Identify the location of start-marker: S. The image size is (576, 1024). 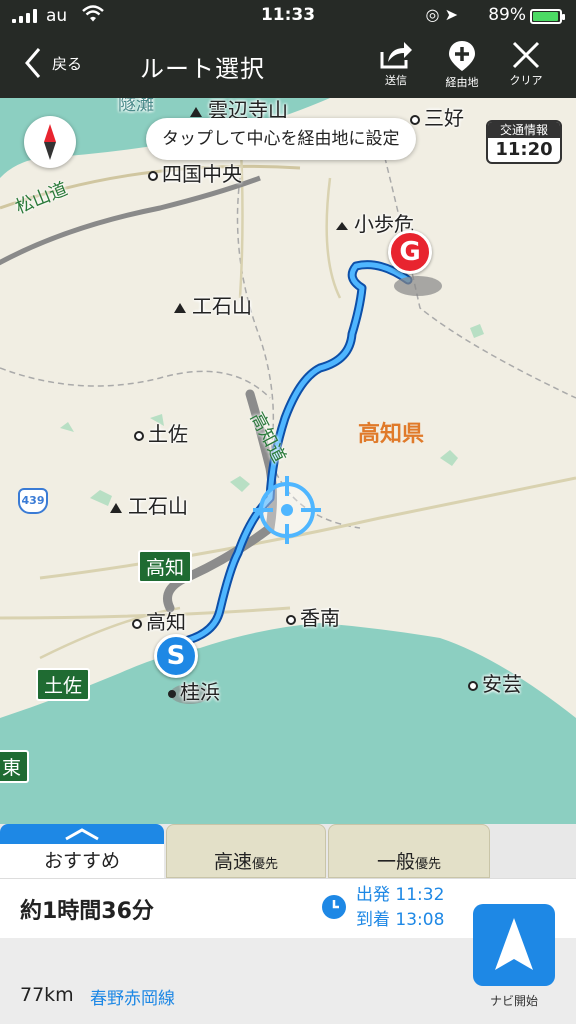
(176, 656).